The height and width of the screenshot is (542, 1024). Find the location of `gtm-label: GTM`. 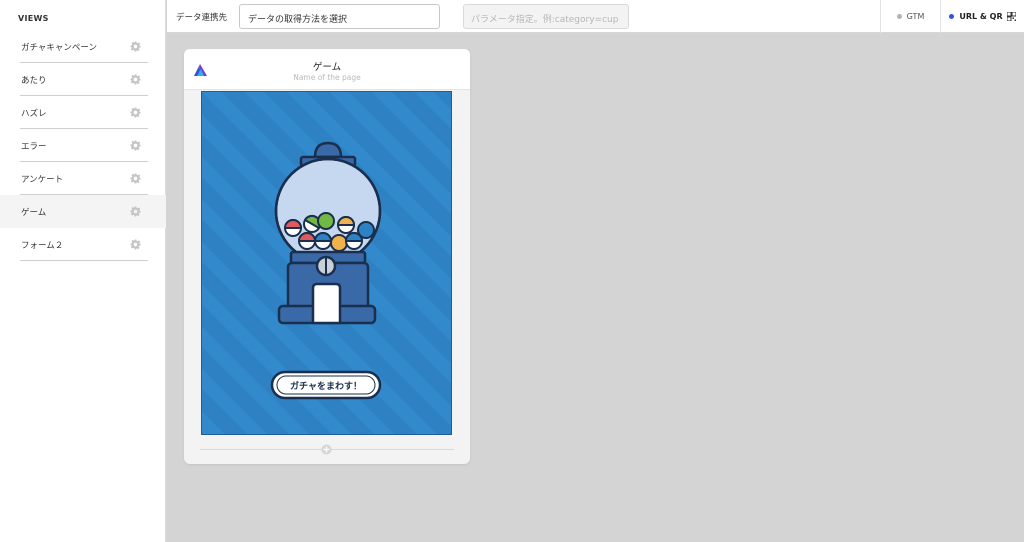

gtm-label: GTM is located at coordinates (915, 16).